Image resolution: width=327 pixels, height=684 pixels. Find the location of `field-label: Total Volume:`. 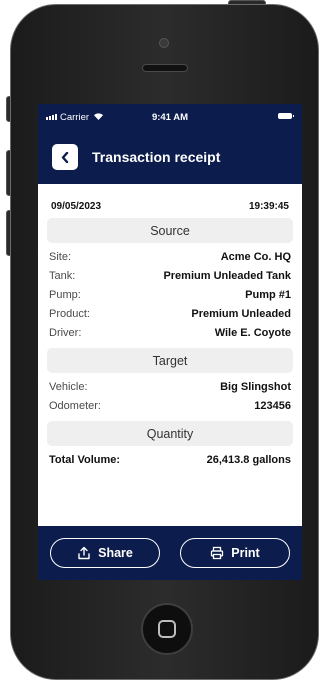

field-label: Total Volume: is located at coordinates (85, 459).